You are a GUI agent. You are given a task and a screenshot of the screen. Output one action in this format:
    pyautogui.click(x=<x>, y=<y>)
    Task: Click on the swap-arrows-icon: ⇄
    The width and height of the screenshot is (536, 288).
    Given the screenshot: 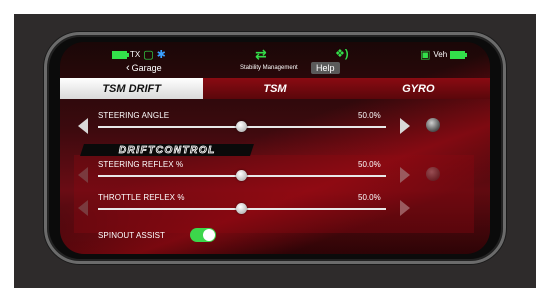 What is the action you would take?
    pyautogui.click(x=261, y=54)
    